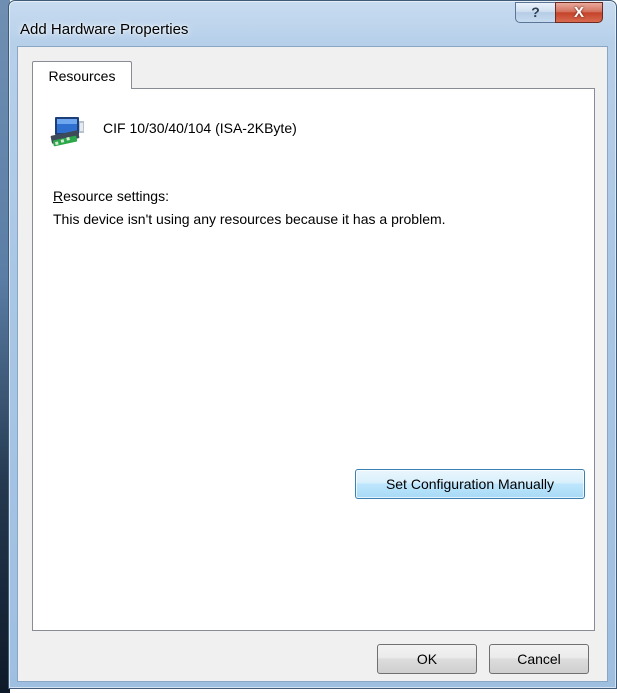 The height and width of the screenshot is (693, 617). Describe the element at coordinates (58, 196) in the screenshot. I see `resource-settings-accesskey: R` at that location.